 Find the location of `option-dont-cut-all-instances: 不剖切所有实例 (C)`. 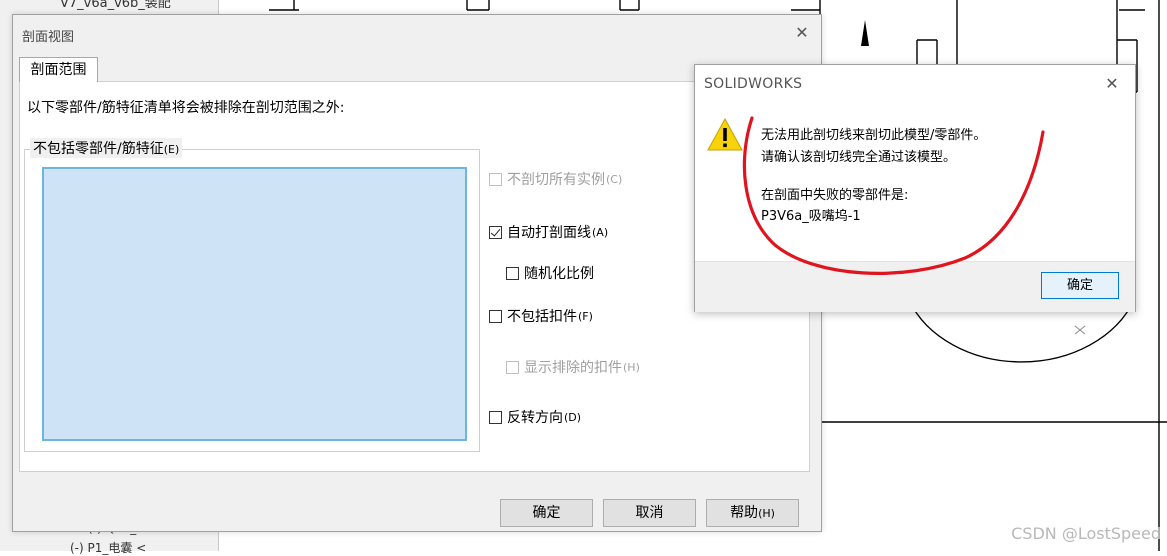

option-dont-cut-all-instances: 不剖切所有实例 (C) is located at coordinates (555, 179).